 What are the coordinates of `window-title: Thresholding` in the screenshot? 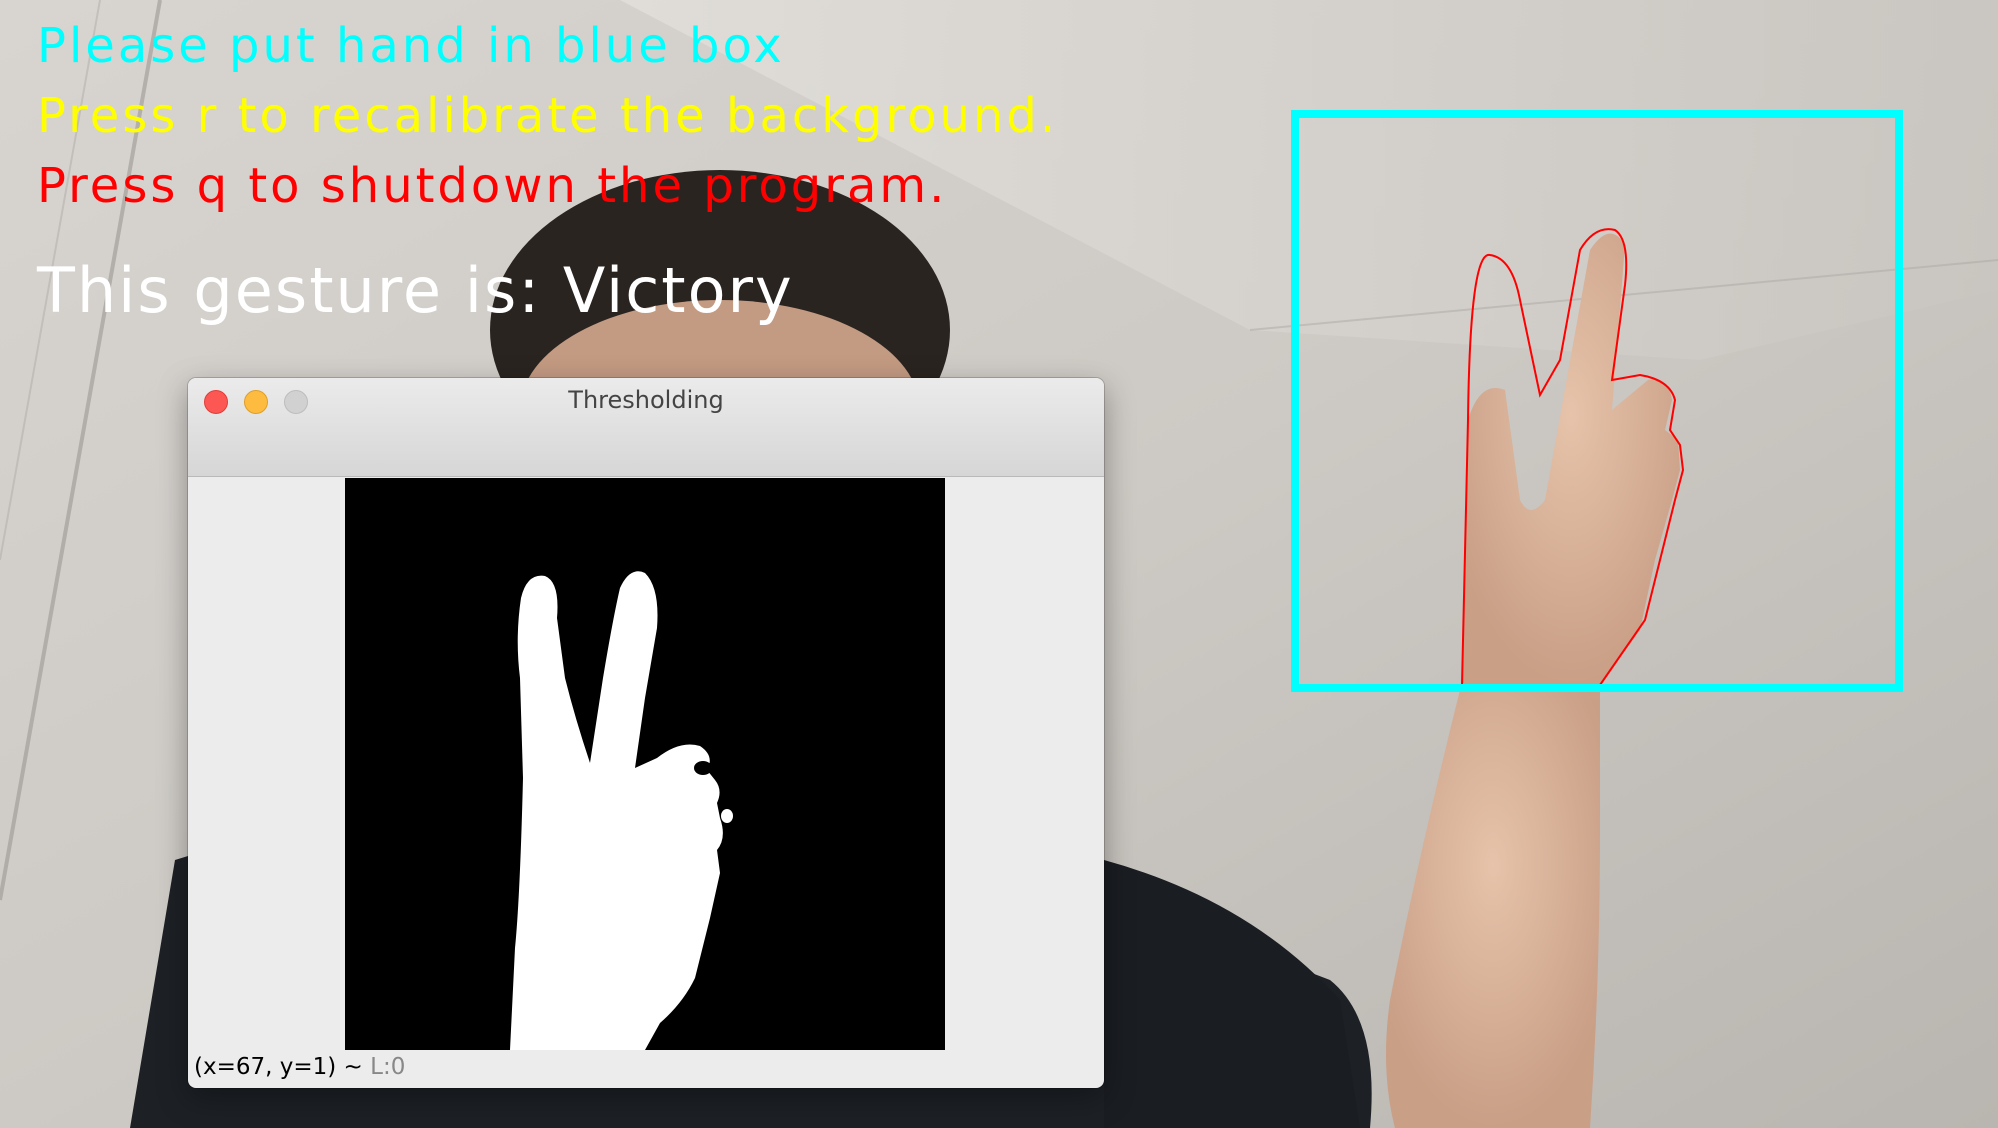 It's located at (646, 400).